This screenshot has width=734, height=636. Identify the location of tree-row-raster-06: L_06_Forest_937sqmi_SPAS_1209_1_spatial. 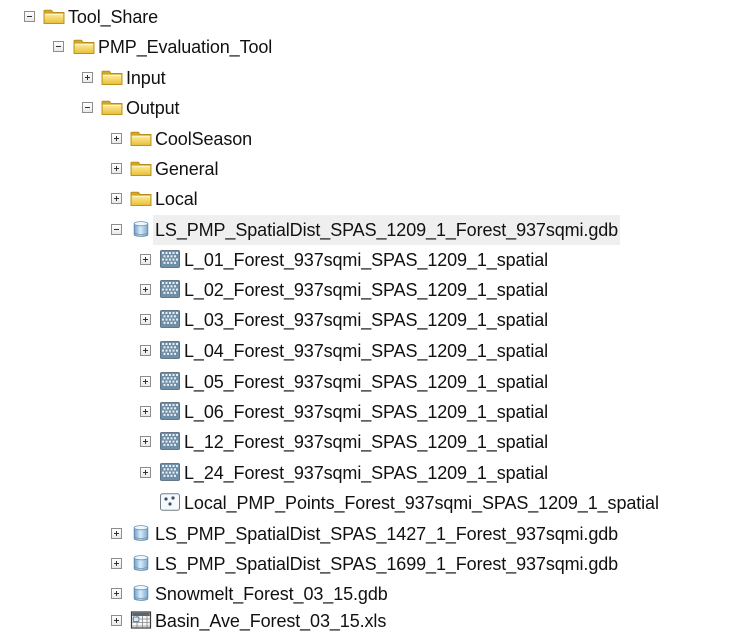
(367, 412).